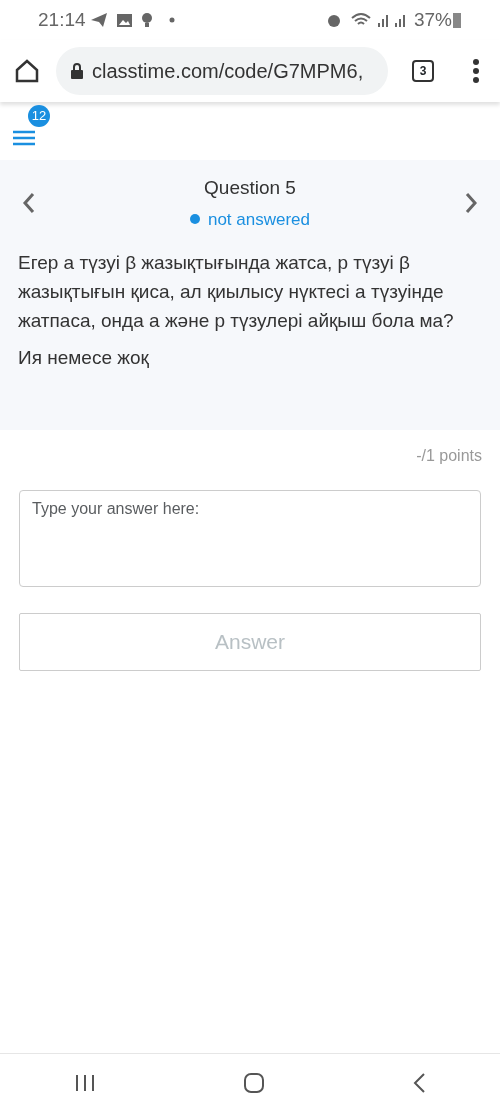 This screenshot has height=1111, width=500. Describe the element at coordinates (124, 20) in the screenshot. I see `image-icon` at that location.